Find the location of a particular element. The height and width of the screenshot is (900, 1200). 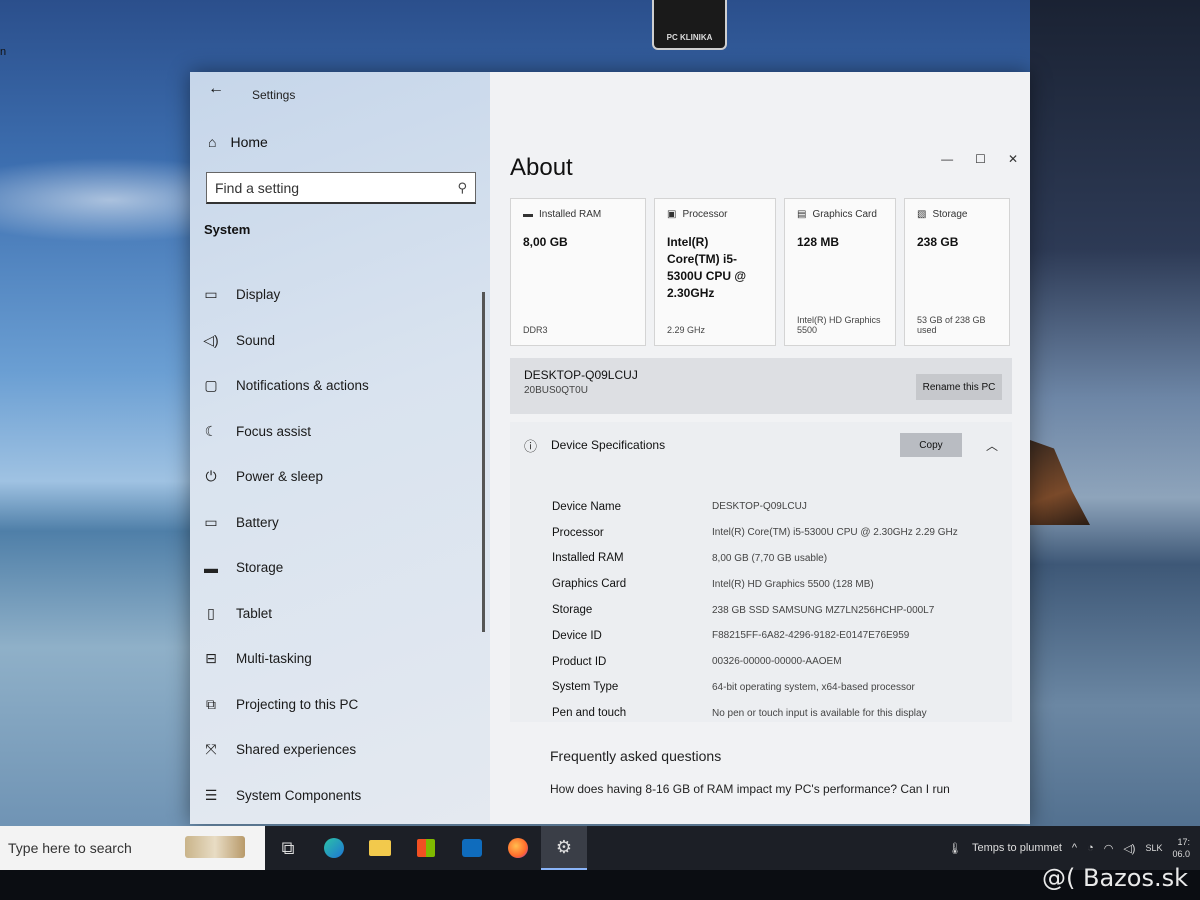

device-specifications-header: ⓘ Device Specifications Copy ︿ is located at coordinates (761, 445).